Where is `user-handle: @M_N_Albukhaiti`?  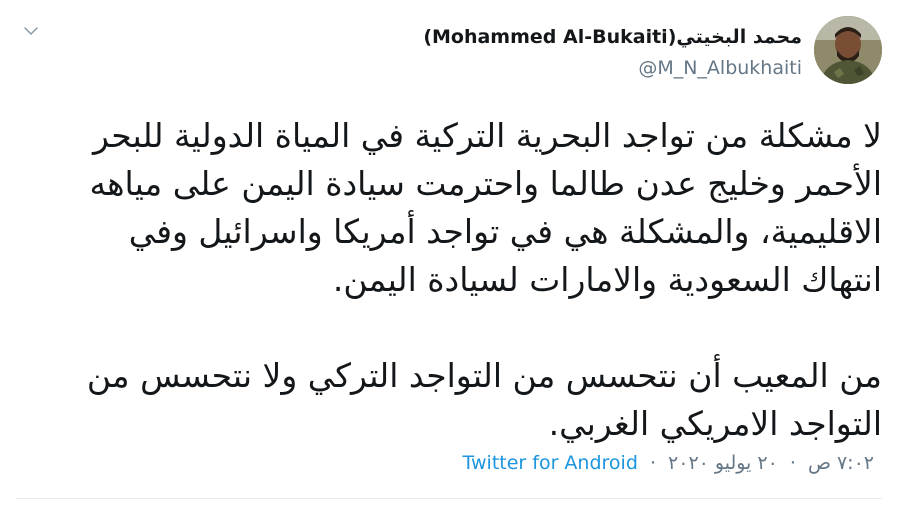 user-handle: @M_N_Albukhaiti is located at coordinates (612, 68).